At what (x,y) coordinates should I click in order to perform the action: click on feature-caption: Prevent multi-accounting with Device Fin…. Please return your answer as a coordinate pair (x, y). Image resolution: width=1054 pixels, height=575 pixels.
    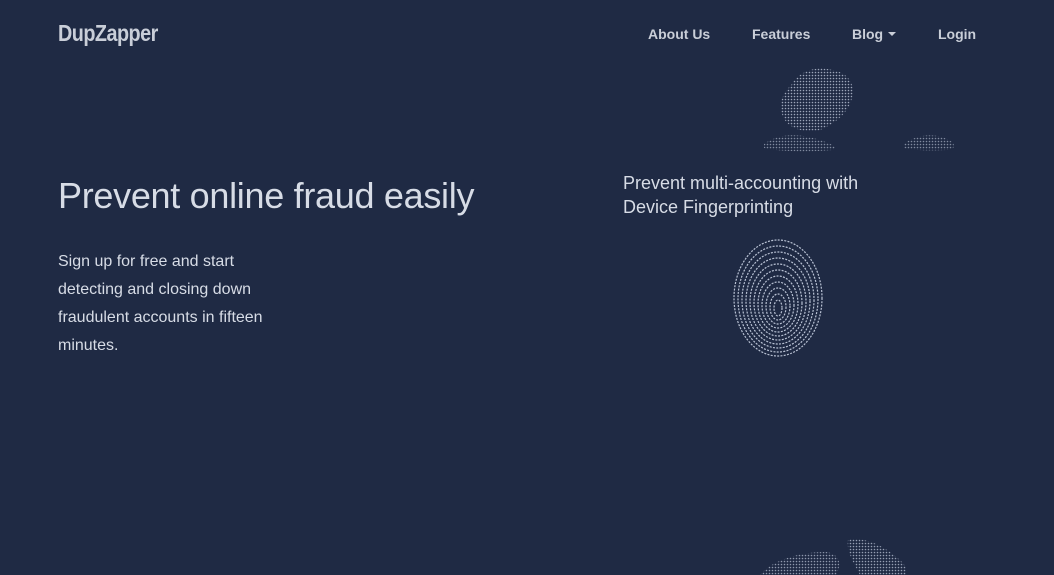
    Looking at the image, I should click on (741, 195).